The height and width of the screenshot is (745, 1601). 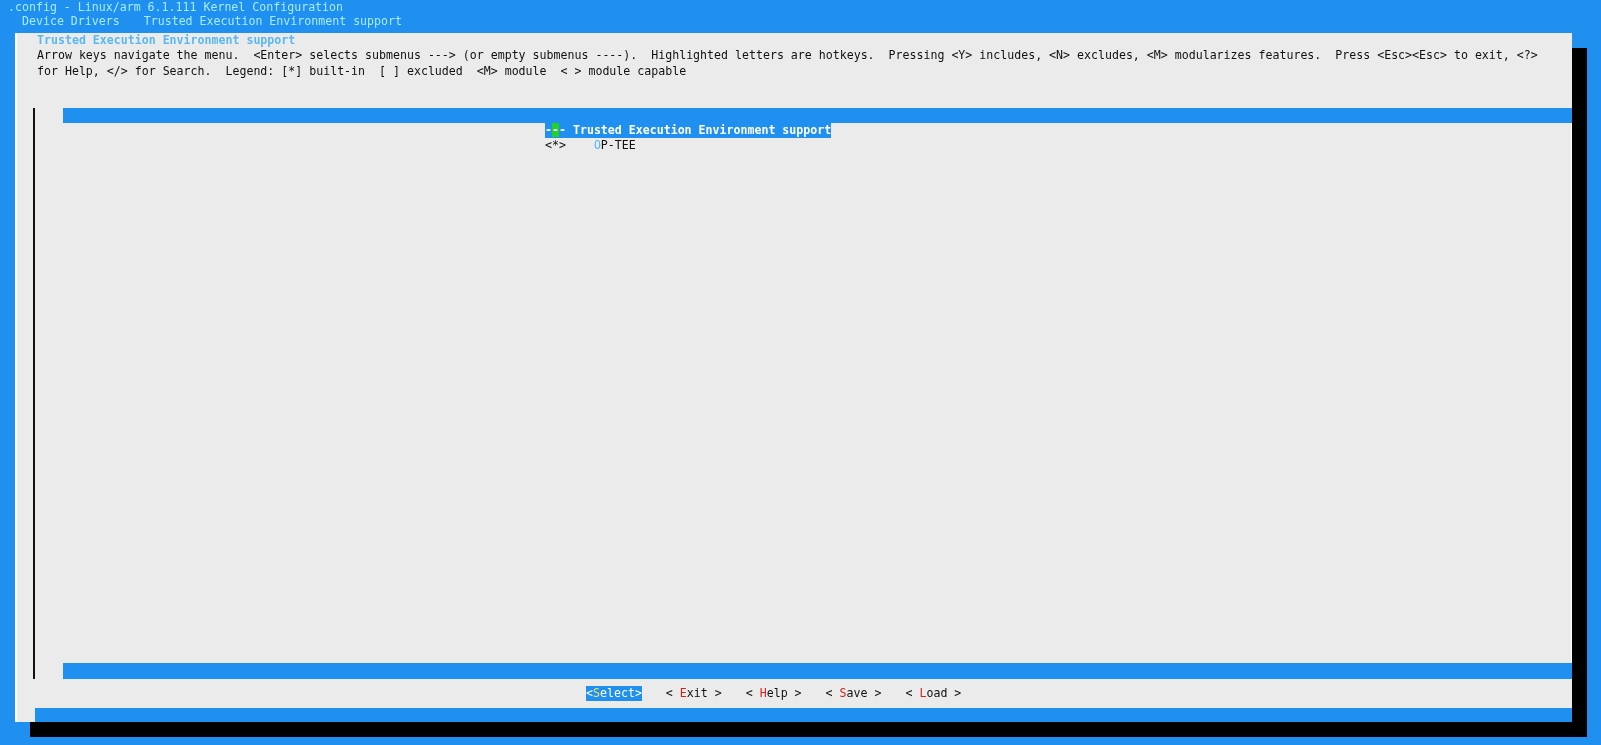 What do you see at coordinates (933, 693) in the screenshot?
I see `dialog-button: < Load >` at bounding box center [933, 693].